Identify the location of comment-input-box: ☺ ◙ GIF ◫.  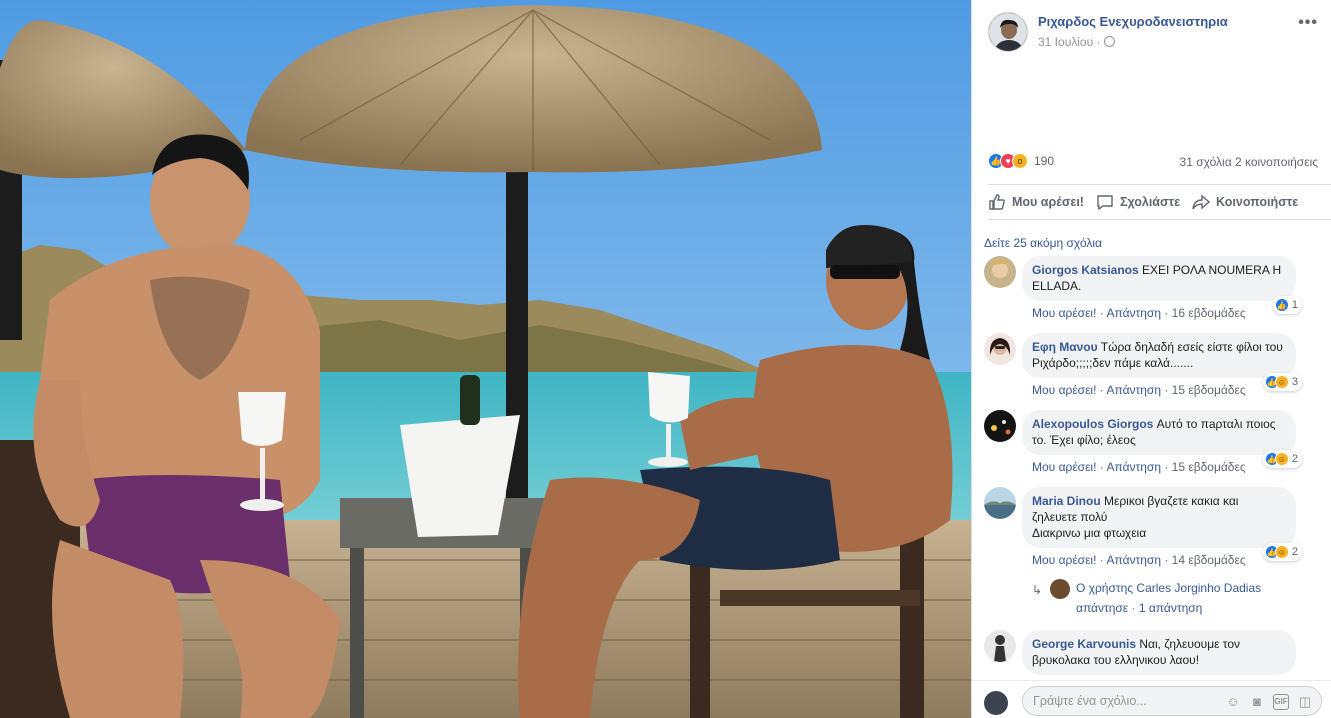
(1172, 701).